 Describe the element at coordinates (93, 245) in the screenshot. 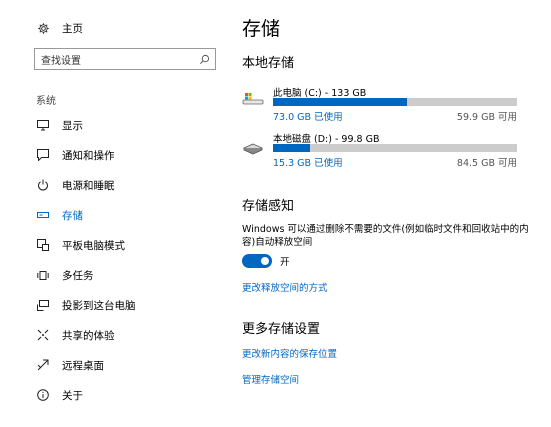

I see `sidebar-item-label: 平板电脑模式` at that location.